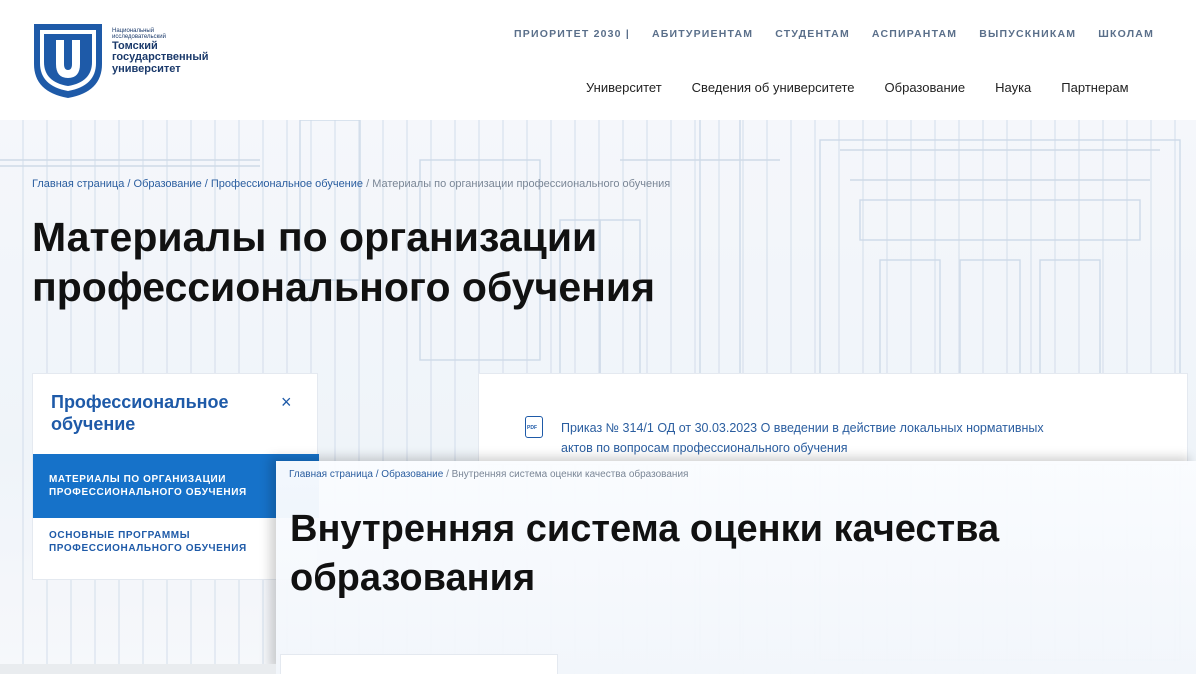  Describe the element at coordinates (284, 184) in the screenshot. I see `breadcrumb-professional-training: / Профессиональное обучение` at that location.